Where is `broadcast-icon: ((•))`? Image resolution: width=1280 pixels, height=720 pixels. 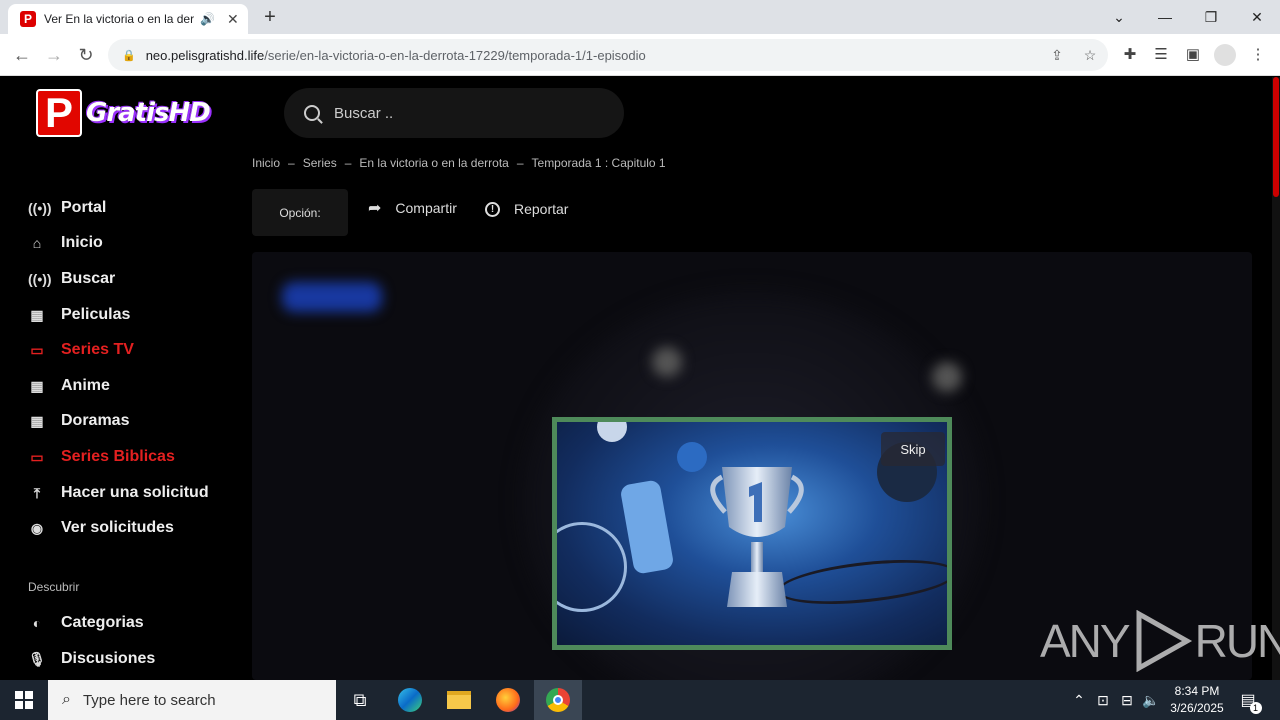
broadcast-icon: ((•)) is located at coordinates (40, 279).